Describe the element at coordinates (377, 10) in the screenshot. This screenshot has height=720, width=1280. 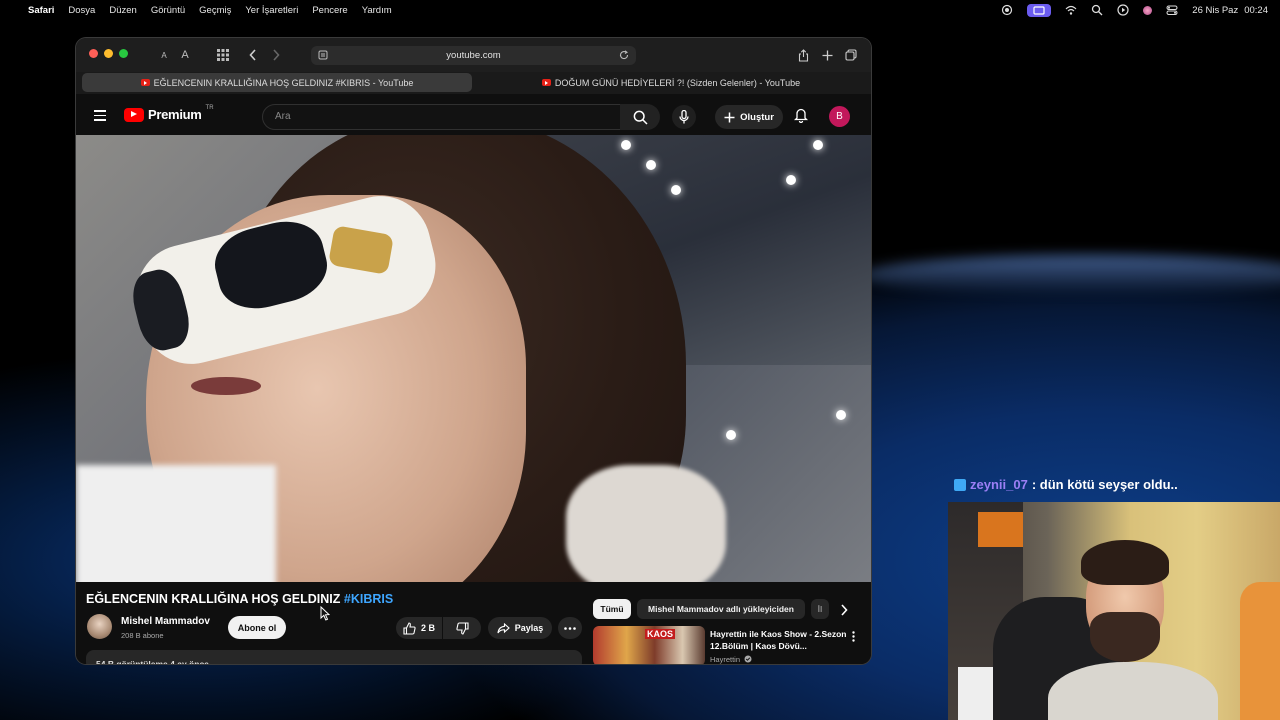
I see `menu-help: Yardım` at that location.